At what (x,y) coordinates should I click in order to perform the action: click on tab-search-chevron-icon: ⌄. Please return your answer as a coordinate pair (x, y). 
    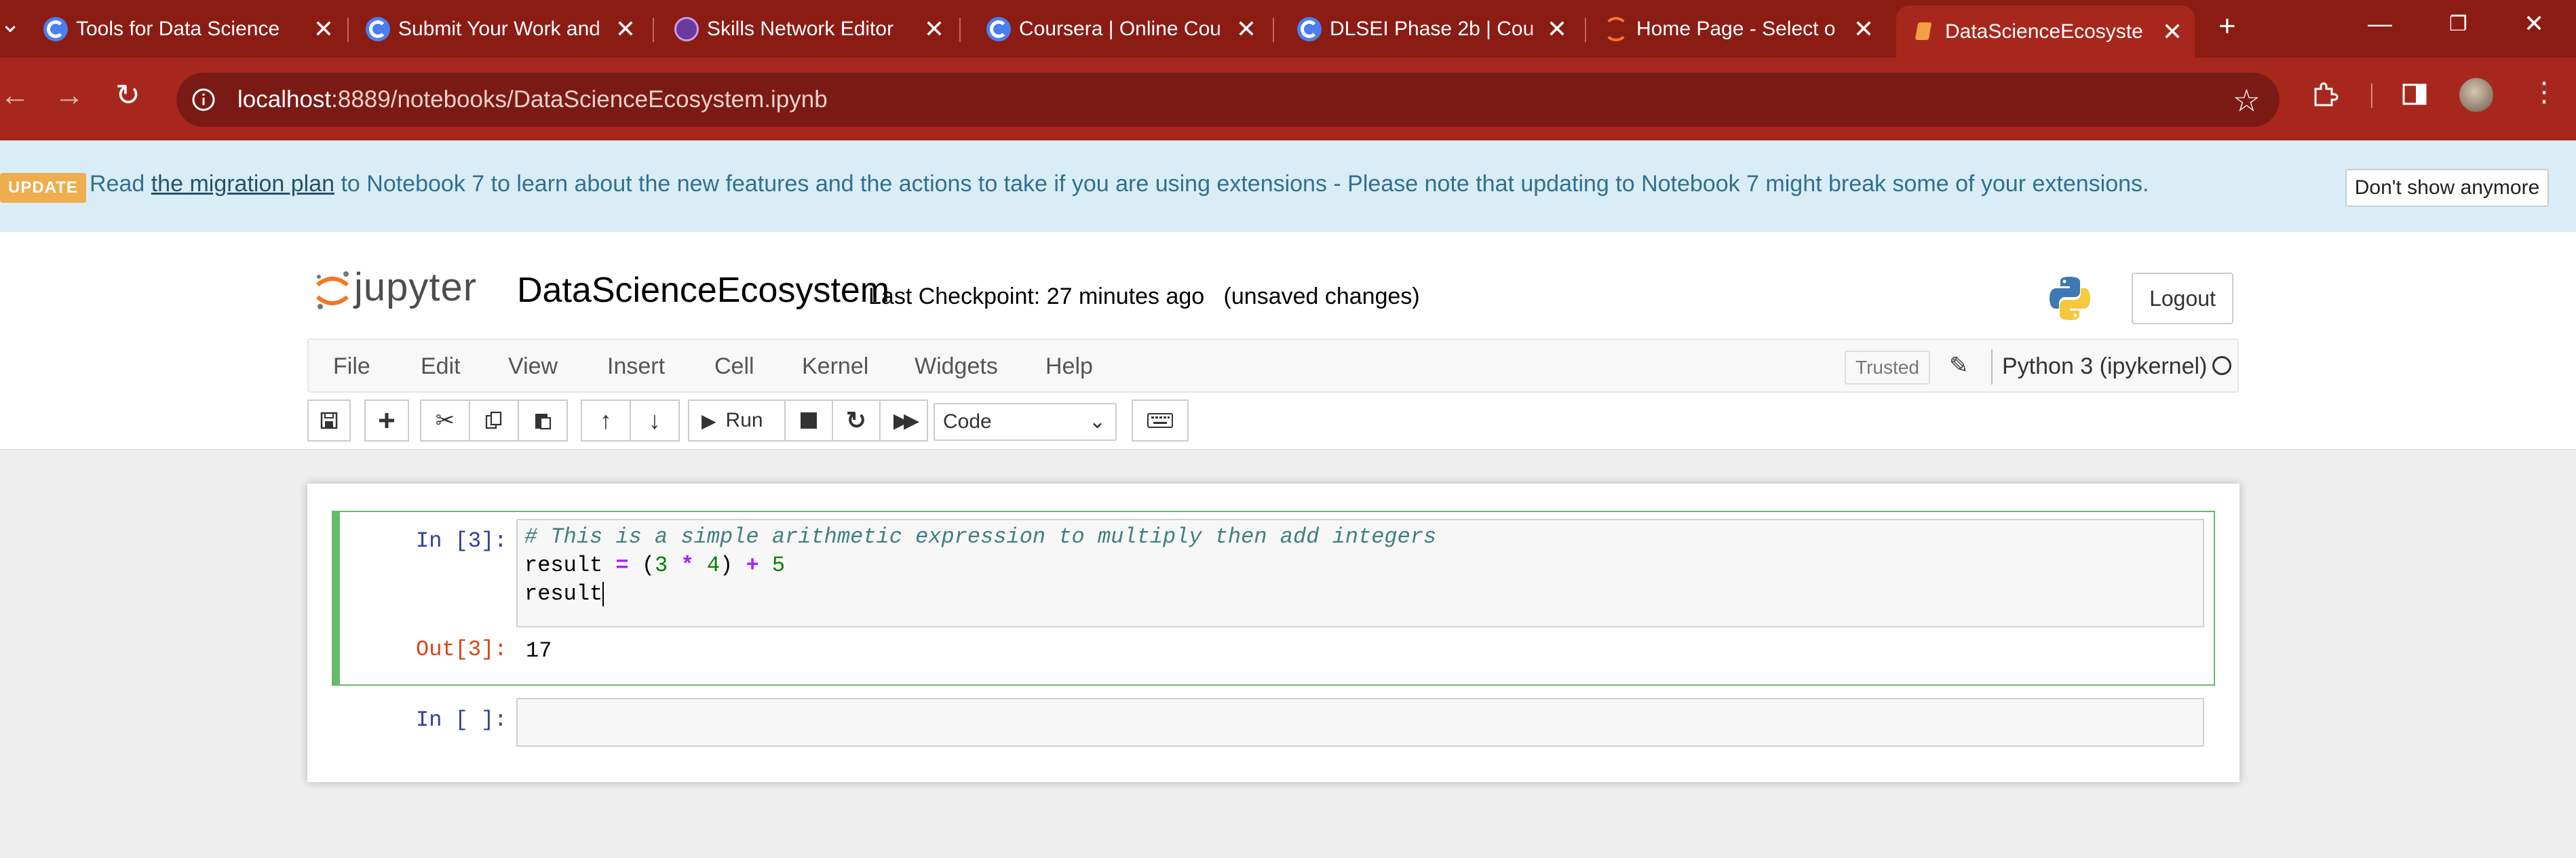
    Looking at the image, I should click on (10, 23).